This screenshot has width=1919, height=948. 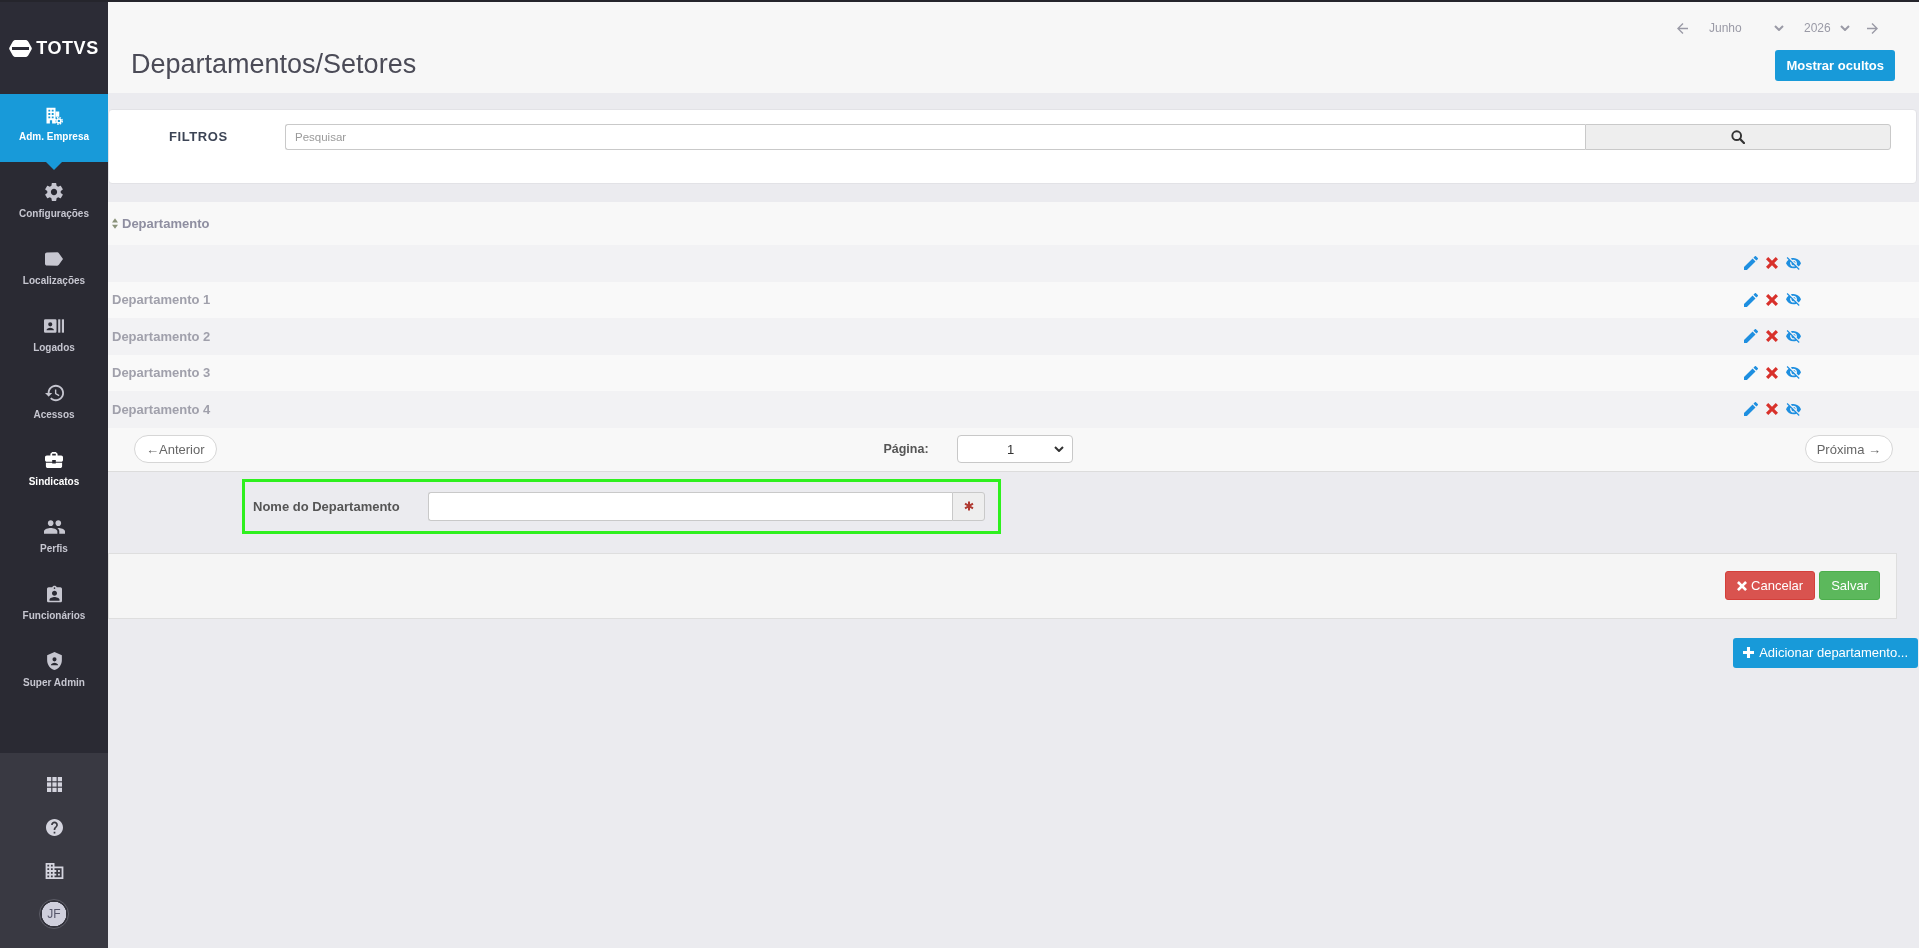 I want to click on people-icon, so click(x=54, y=527).